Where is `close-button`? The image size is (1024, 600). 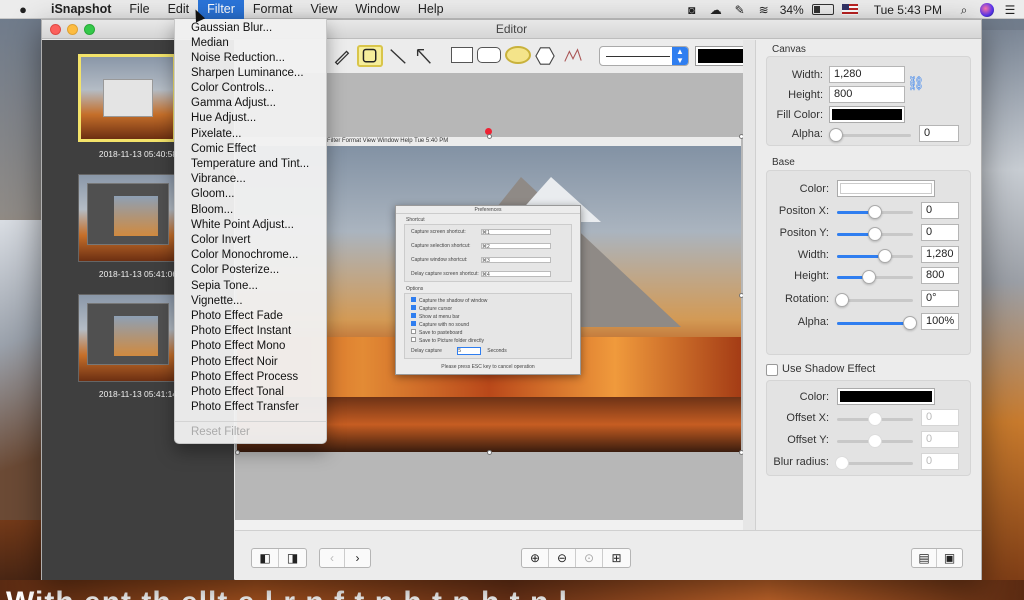
close-button is located at coordinates (55, 29).